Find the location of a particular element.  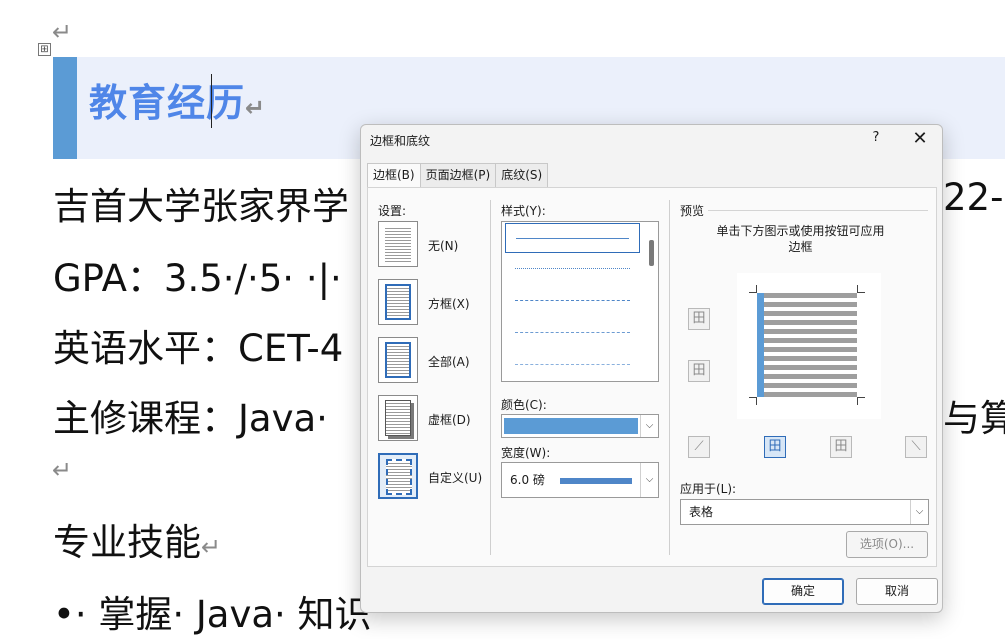

setting-none-button is located at coordinates (398, 244).